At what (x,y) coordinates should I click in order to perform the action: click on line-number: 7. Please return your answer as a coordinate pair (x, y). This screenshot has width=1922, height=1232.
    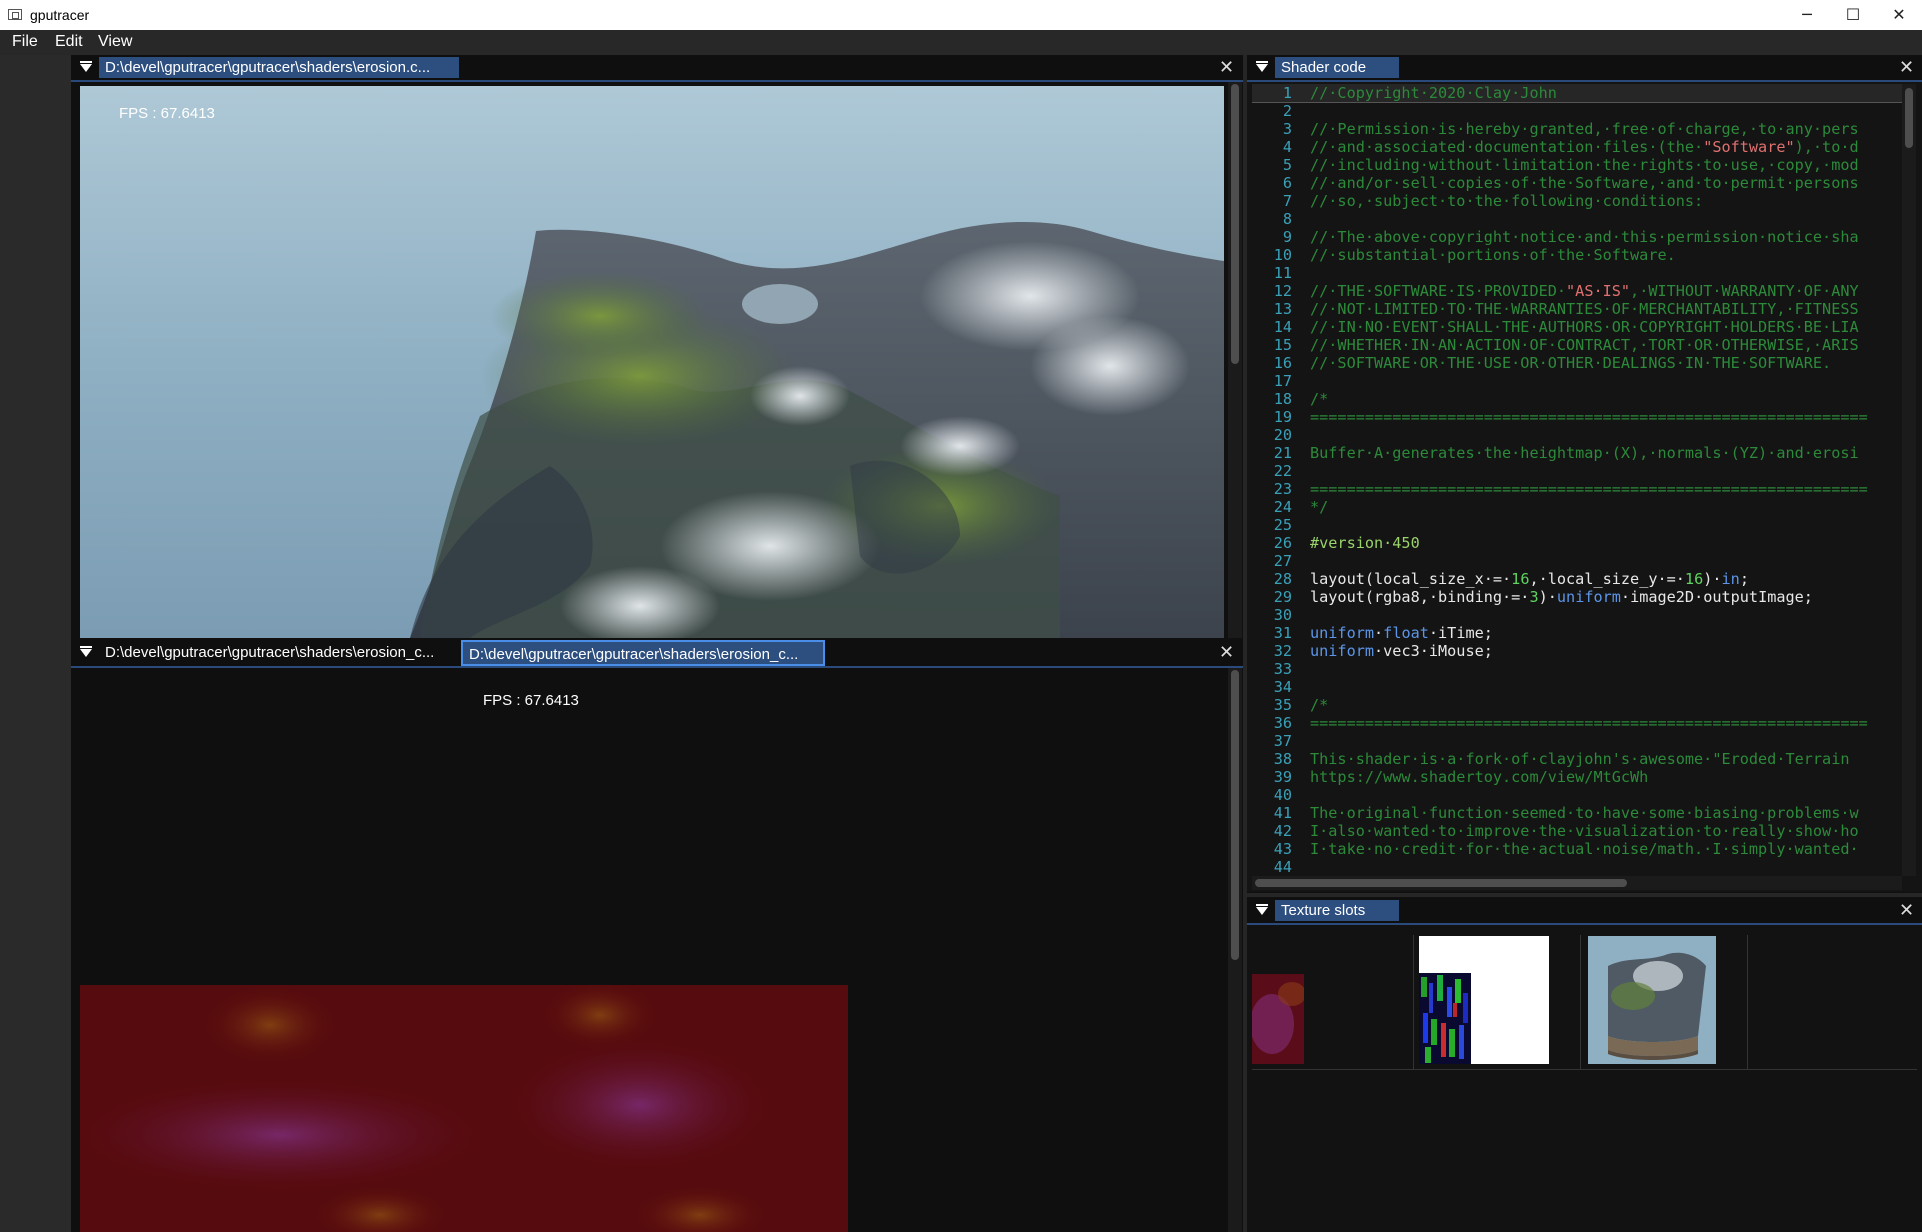
    Looking at the image, I should click on (1287, 201).